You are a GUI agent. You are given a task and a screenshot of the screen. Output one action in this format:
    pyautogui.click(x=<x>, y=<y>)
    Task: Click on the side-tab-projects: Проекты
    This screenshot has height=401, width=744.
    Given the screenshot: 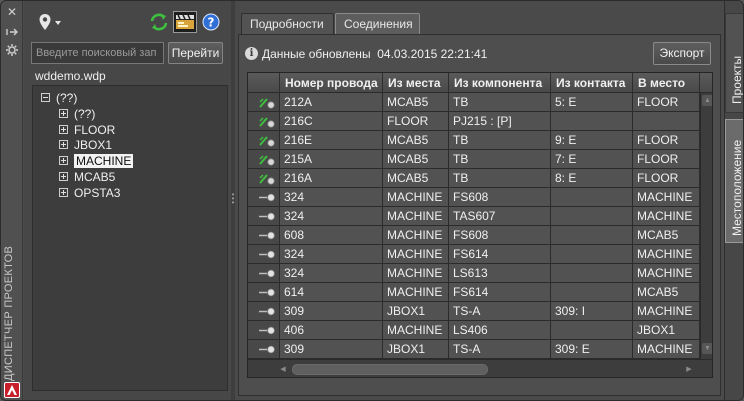 What is the action you would take?
    pyautogui.click(x=734, y=63)
    